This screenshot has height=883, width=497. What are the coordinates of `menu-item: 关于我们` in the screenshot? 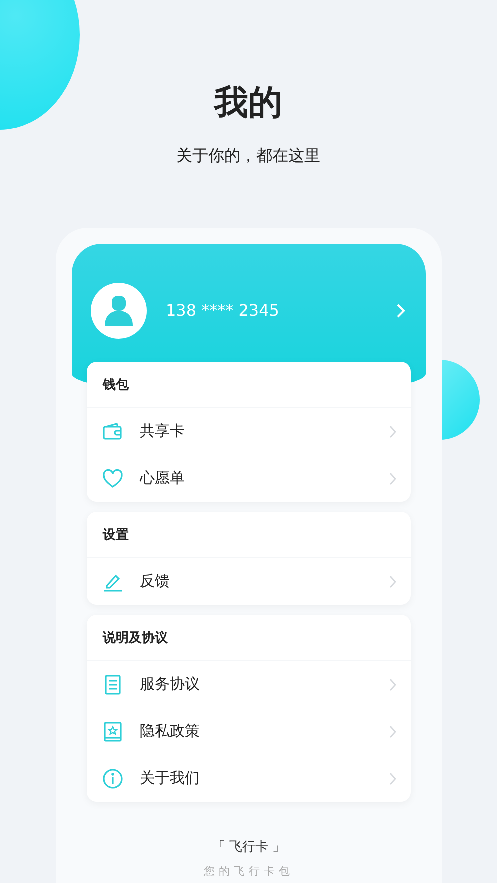 It's located at (249, 778).